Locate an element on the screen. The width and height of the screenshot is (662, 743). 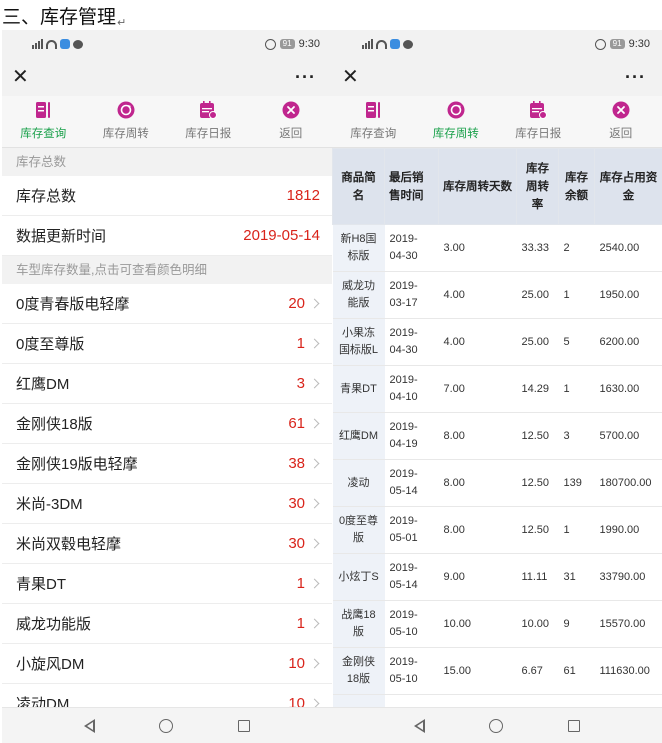
status-icons-right: 91 9:30 is located at coordinates (622, 44).